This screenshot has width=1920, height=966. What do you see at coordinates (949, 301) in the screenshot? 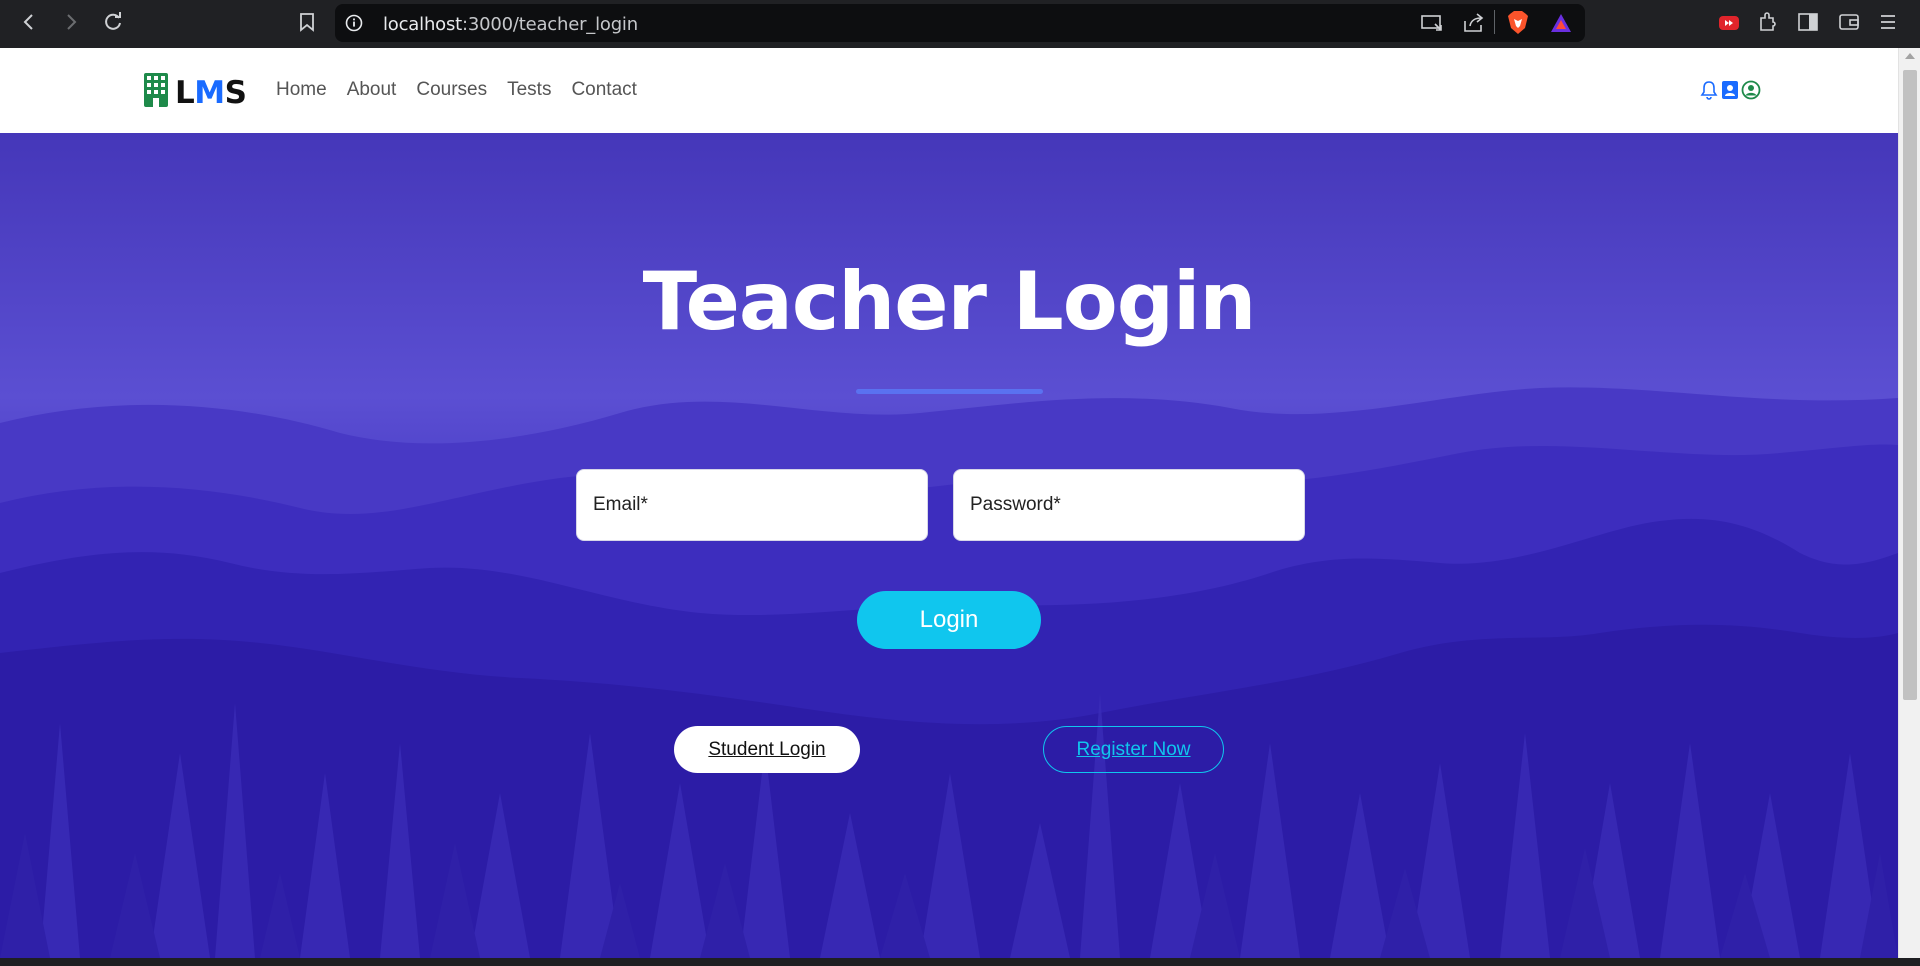
I see `page-title: Teacher Login` at bounding box center [949, 301].